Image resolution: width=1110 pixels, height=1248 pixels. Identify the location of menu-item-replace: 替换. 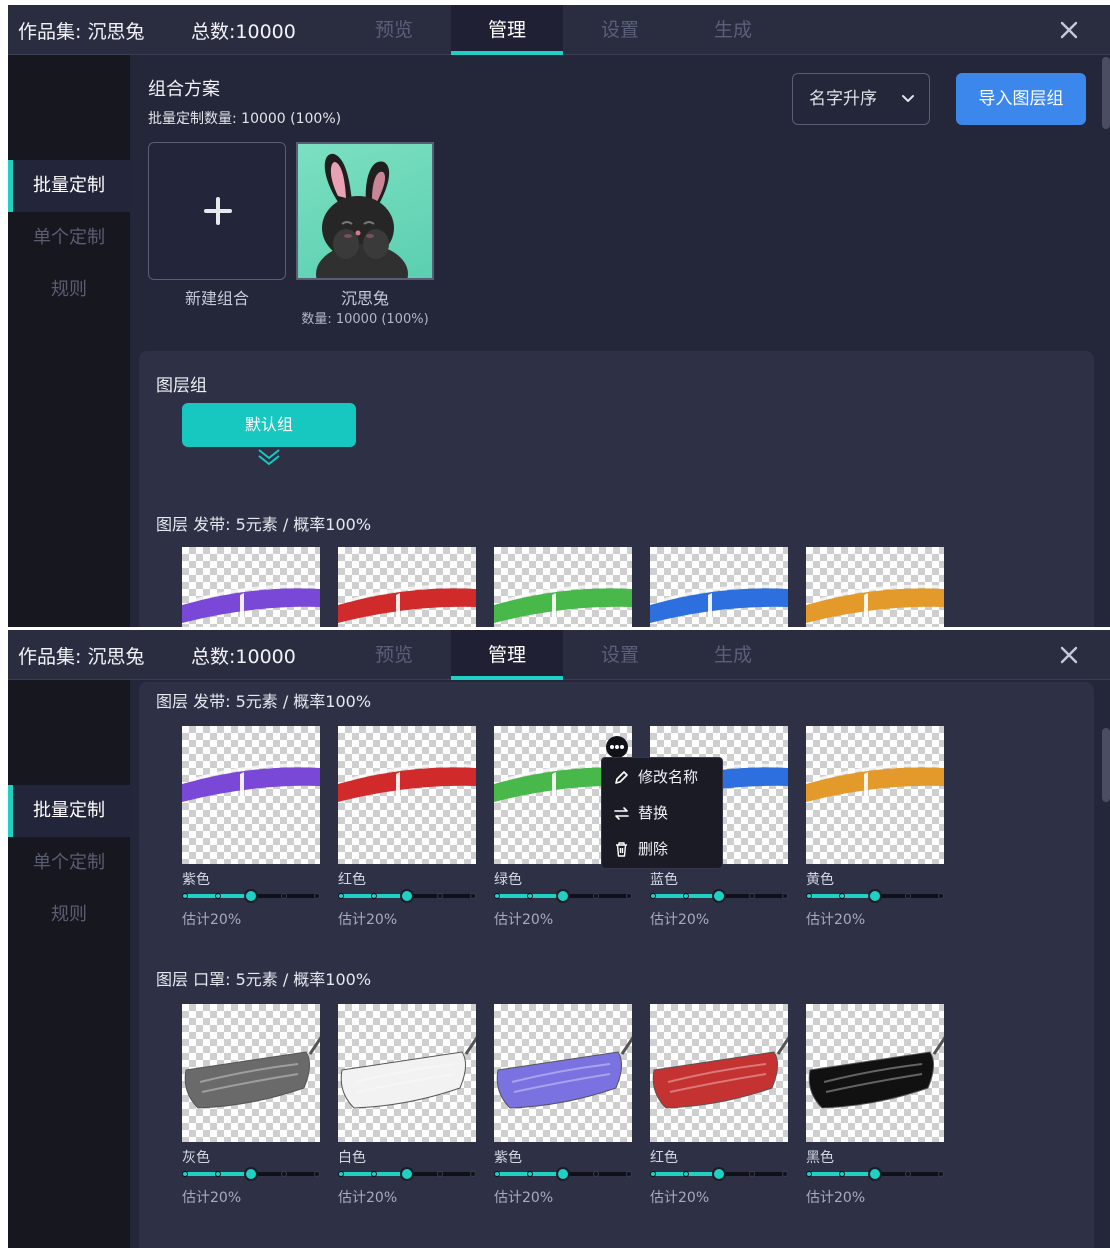
(663, 813).